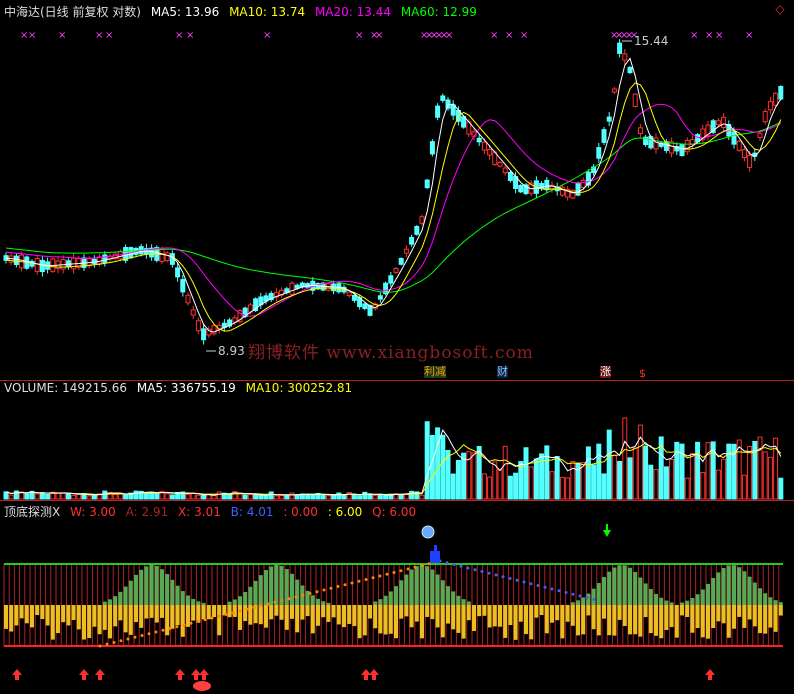 The width and height of the screenshot is (794, 694). Describe the element at coordinates (605, 372) in the screenshot. I see `event-badge-3: 涨` at that location.